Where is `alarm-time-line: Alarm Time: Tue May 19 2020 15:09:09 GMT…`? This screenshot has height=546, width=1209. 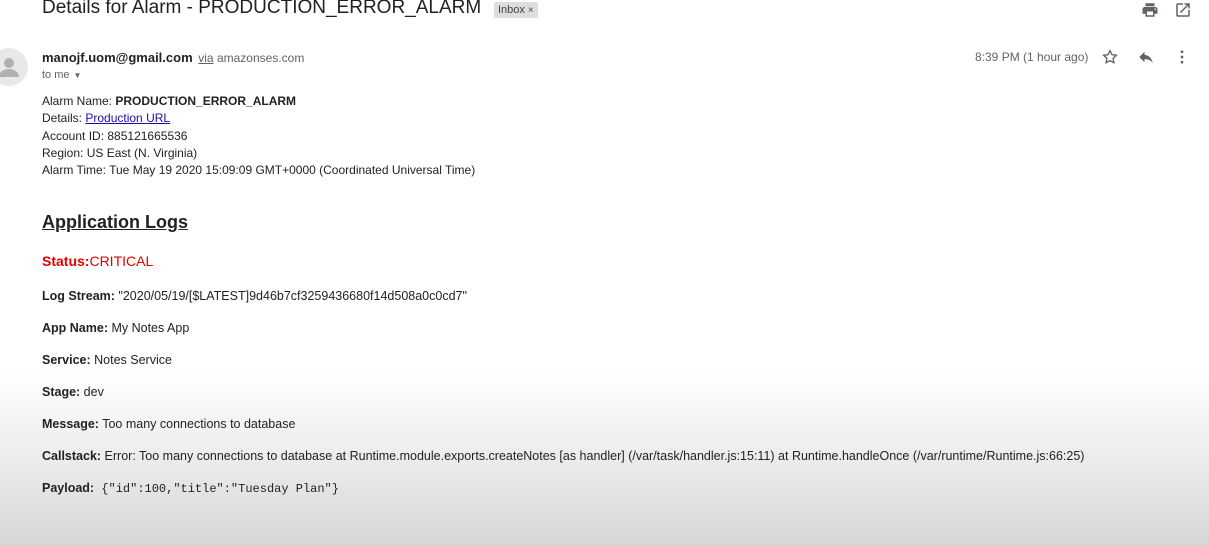 alarm-time-line: Alarm Time: Tue May 19 2020 15:09:09 GMT… is located at coordinates (258, 170).